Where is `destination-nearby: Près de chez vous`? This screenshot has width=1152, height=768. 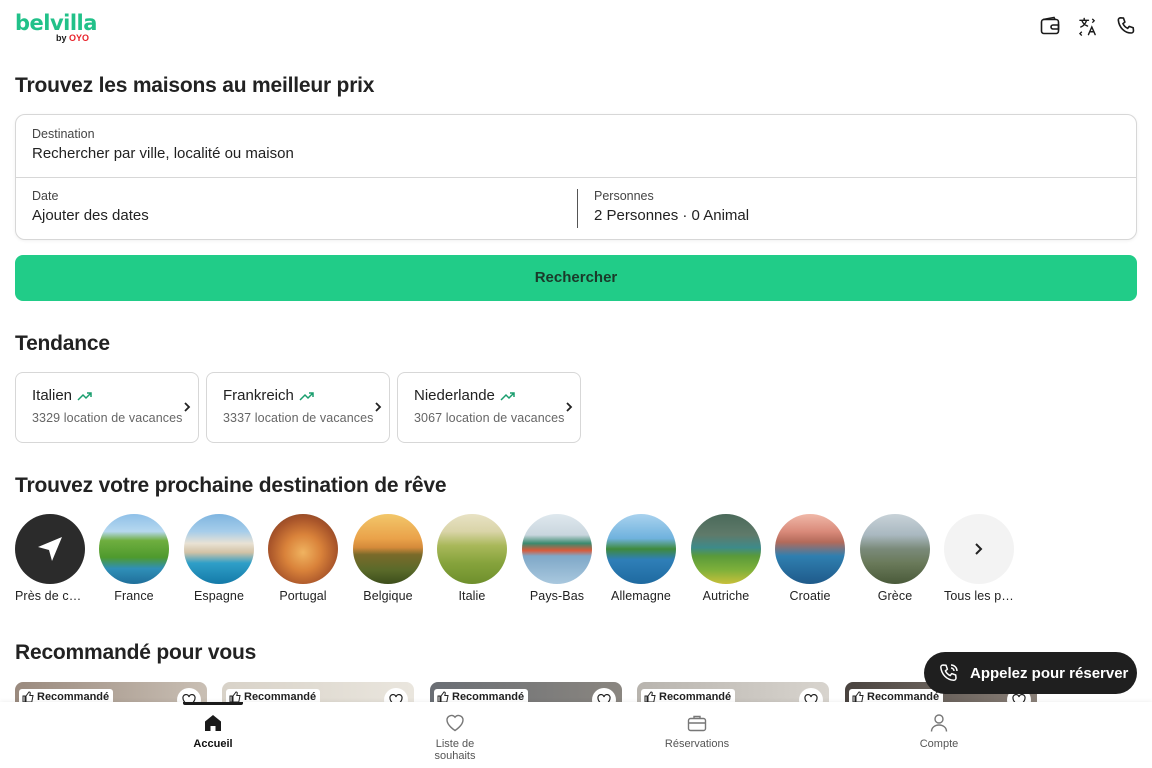 destination-nearby: Près de chez vous is located at coordinates (50, 558).